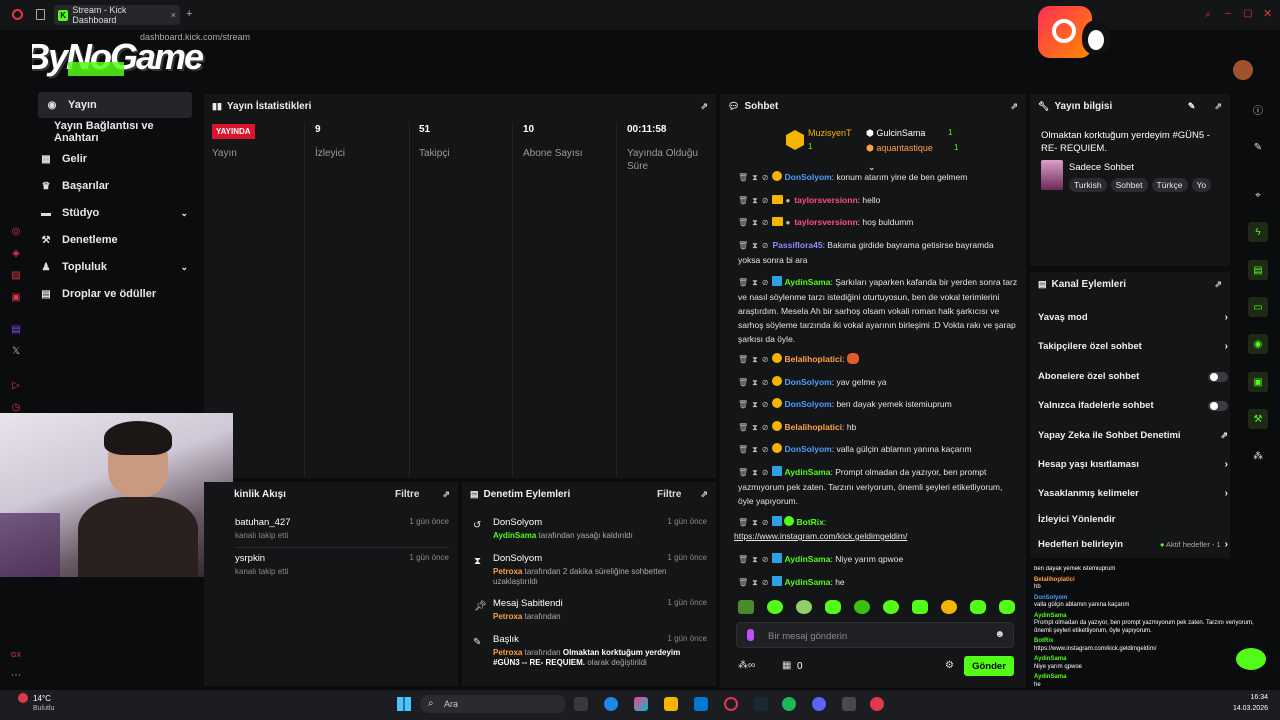 This screenshot has width=1280, height=720. I want to click on avatar, so click(1243, 70).